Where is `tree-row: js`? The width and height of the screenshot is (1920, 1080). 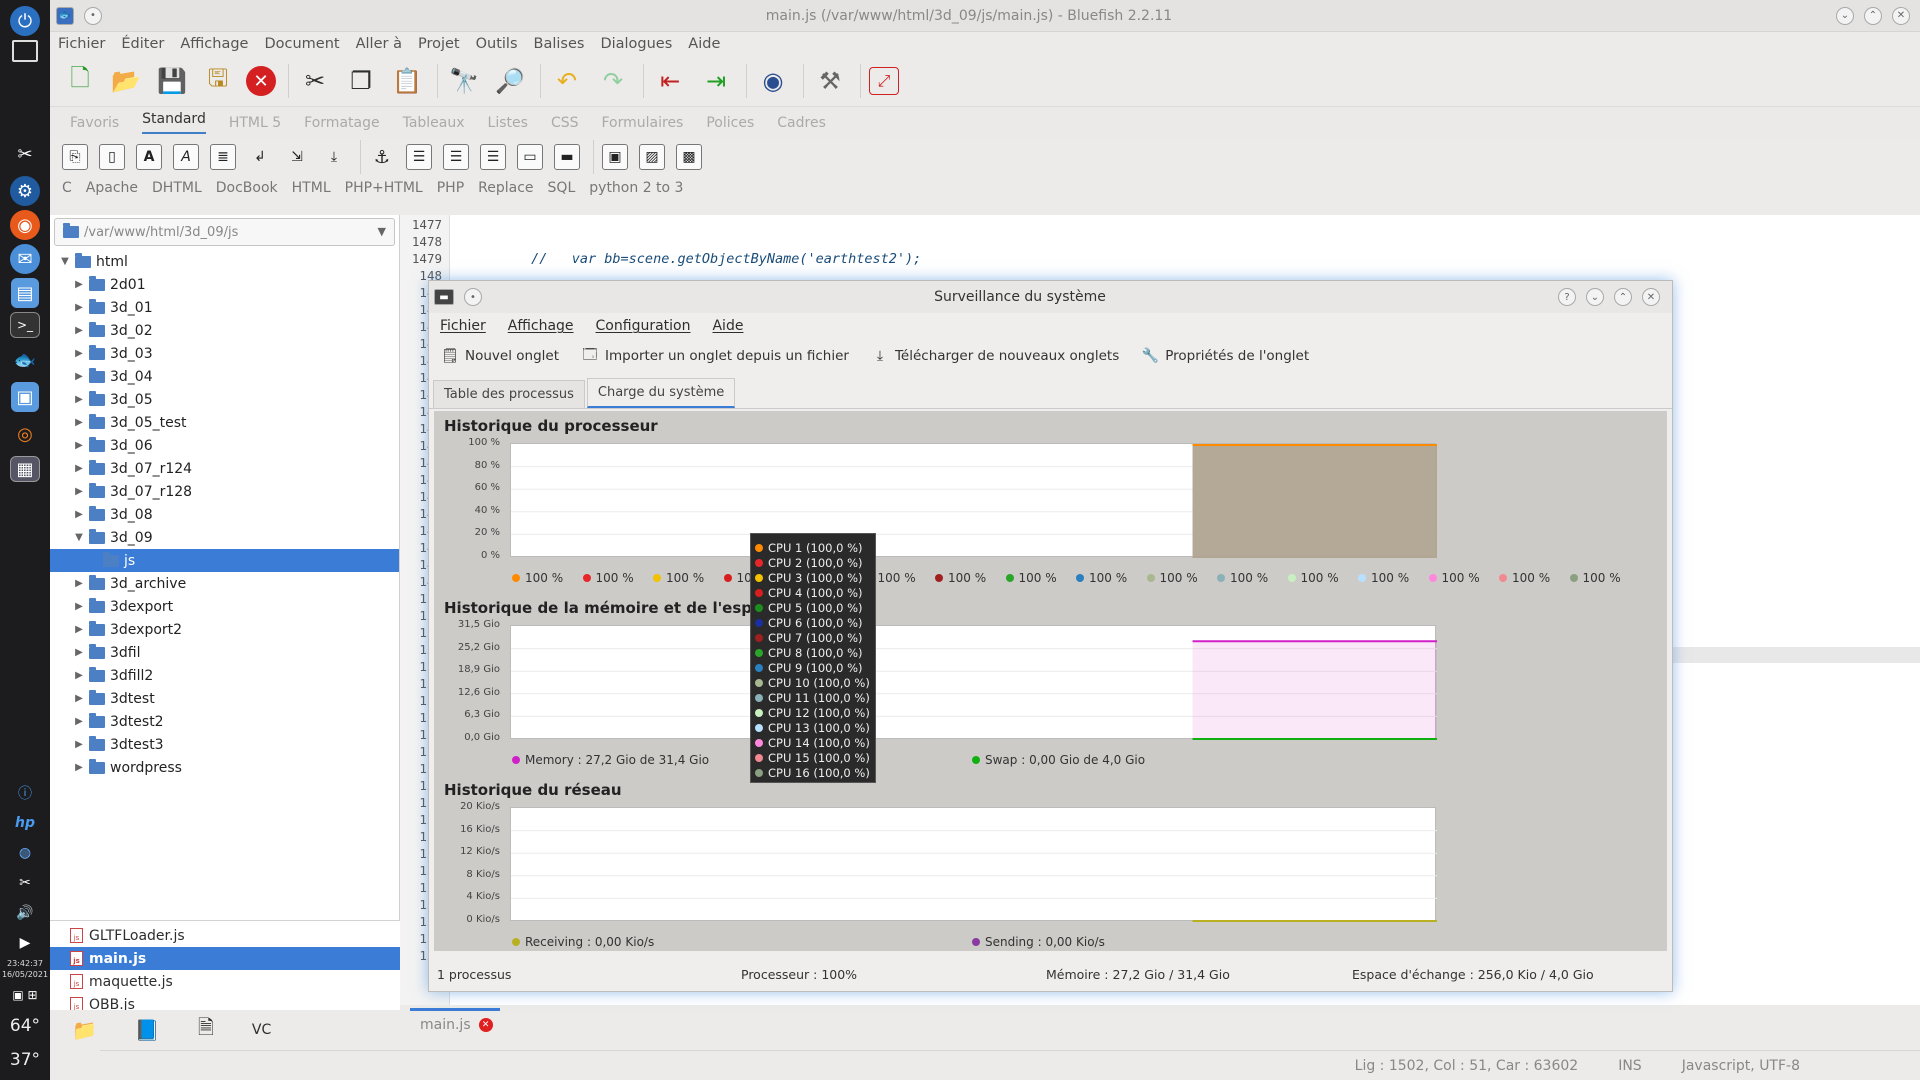 tree-row: js is located at coordinates (224, 560).